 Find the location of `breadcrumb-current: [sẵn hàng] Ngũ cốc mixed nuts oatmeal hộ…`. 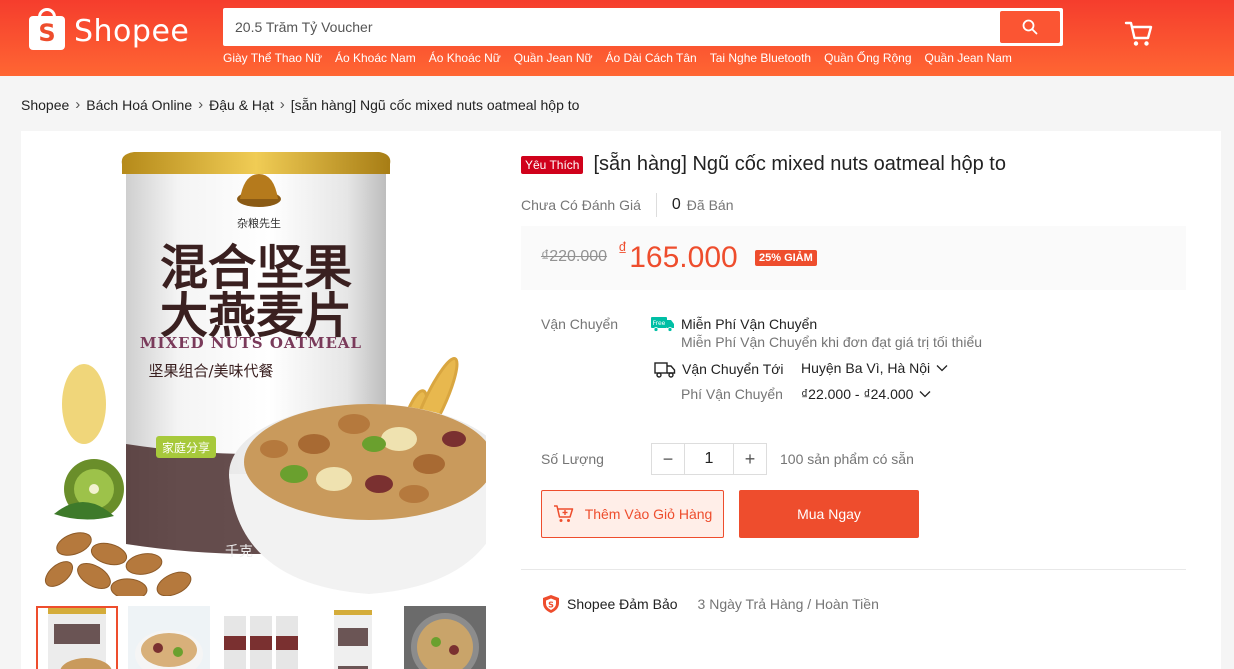

breadcrumb-current: [sẵn hàng] Ngũ cốc mixed nuts oatmeal hộ… is located at coordinates (435, 104).